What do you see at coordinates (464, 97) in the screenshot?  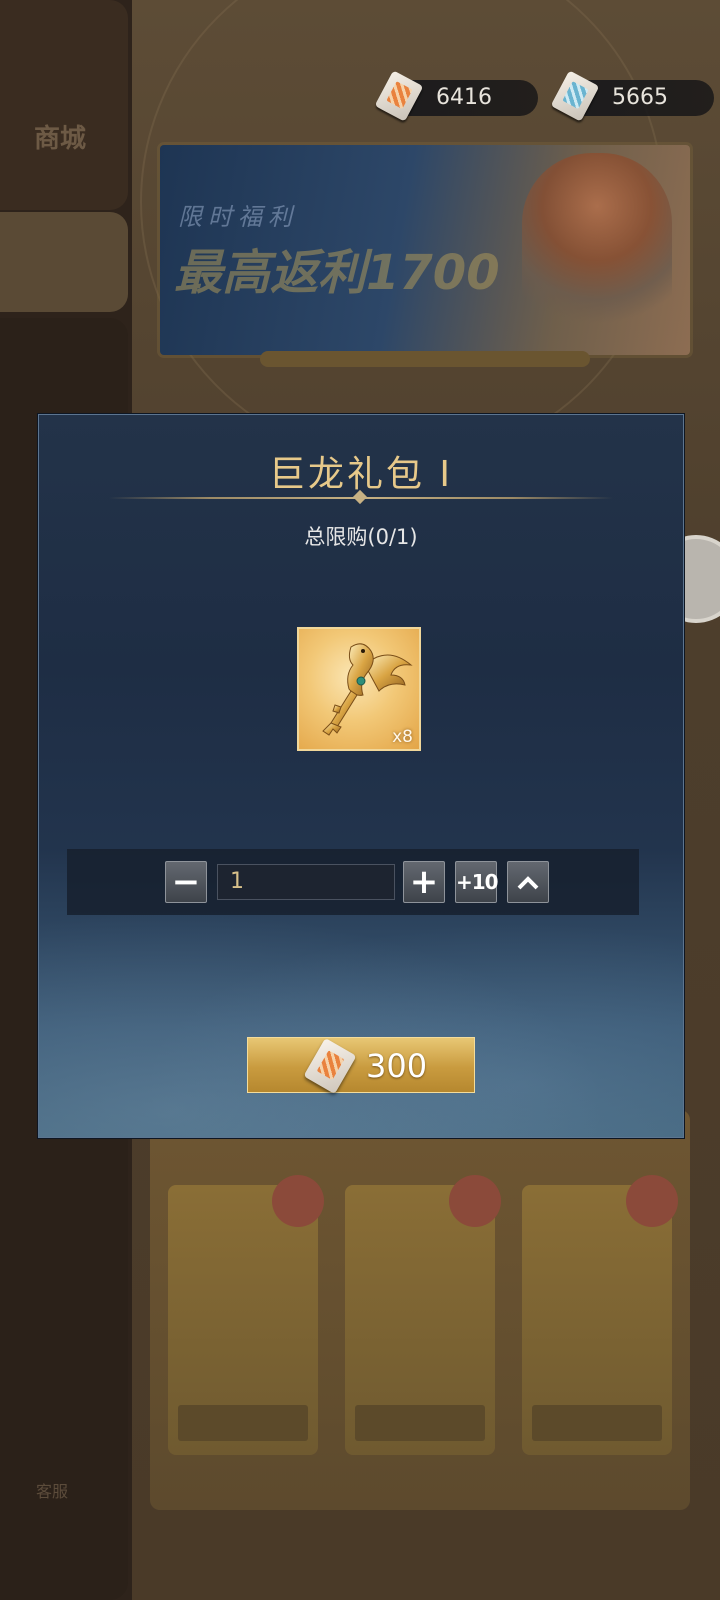 I see `currency-amount: 6416` at bounding box center [464, 97].